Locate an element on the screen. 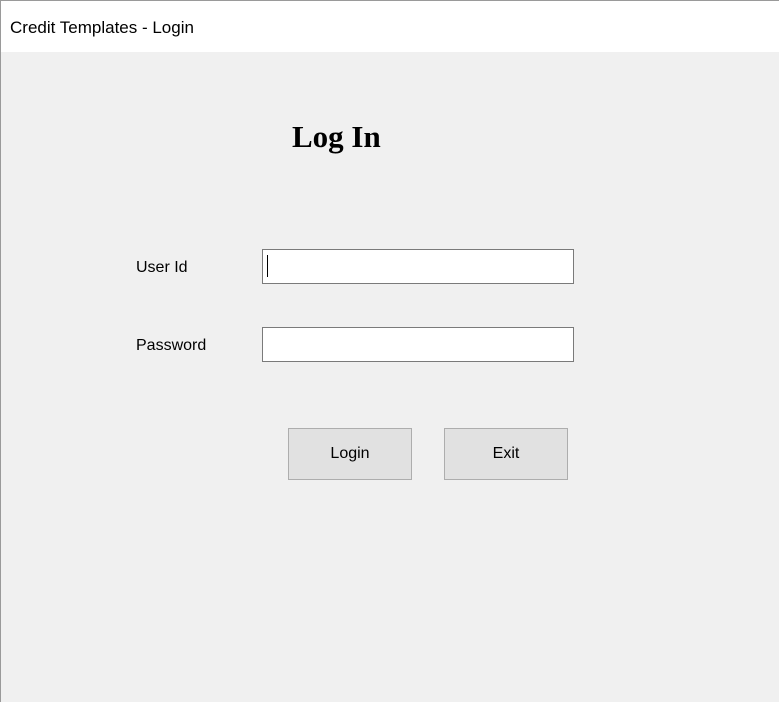  password-label: Password is located at coordinates (171, 345).